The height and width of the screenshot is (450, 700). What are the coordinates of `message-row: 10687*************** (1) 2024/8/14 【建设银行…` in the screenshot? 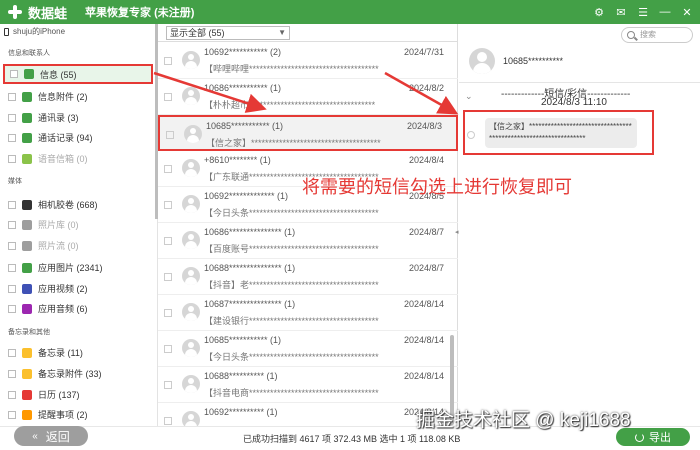 It's located at (308, 313).